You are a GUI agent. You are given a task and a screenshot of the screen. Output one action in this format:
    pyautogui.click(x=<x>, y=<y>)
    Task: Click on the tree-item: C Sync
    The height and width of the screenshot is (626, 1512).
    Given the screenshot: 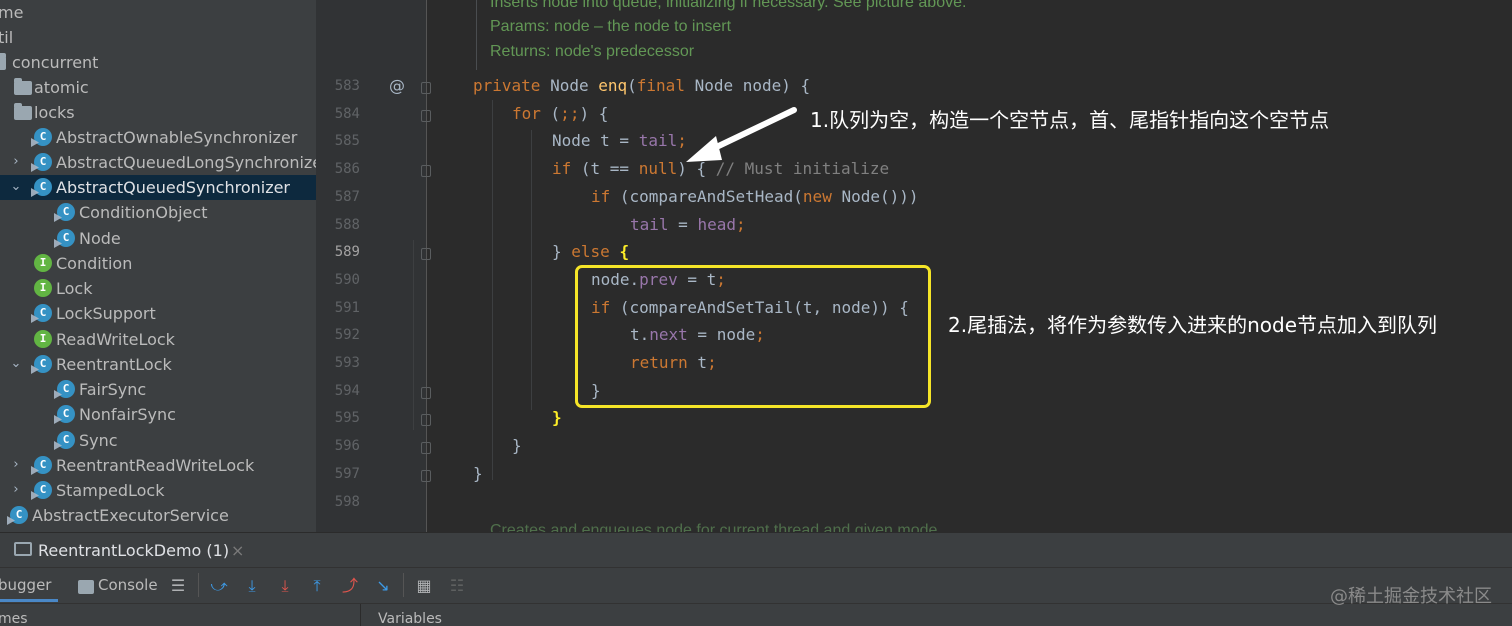 What is the action you would take?
    pyautogui.click(x=158, y=440)
    